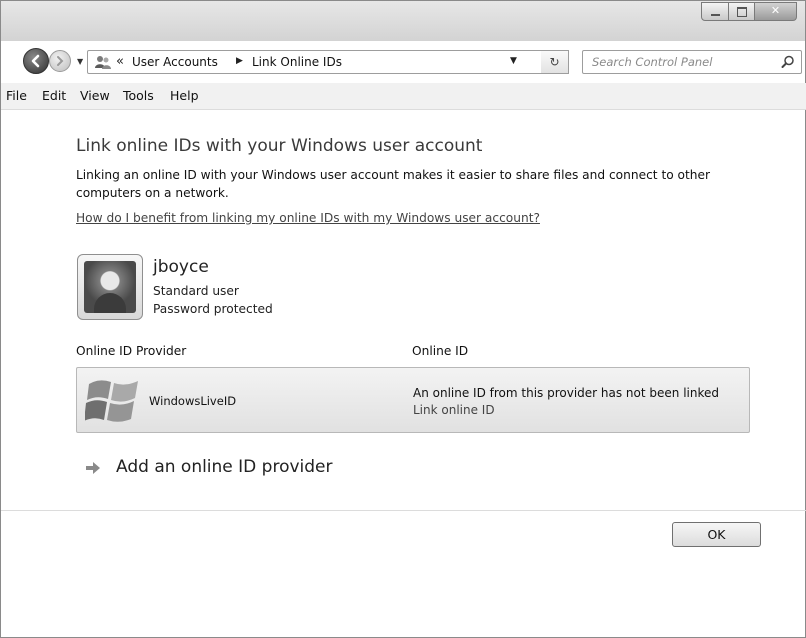  What do you see at coordinates (513, 61) in the screenshot?
I see `address-dropdown-icon: ▼` at bounding box center [513, 61].